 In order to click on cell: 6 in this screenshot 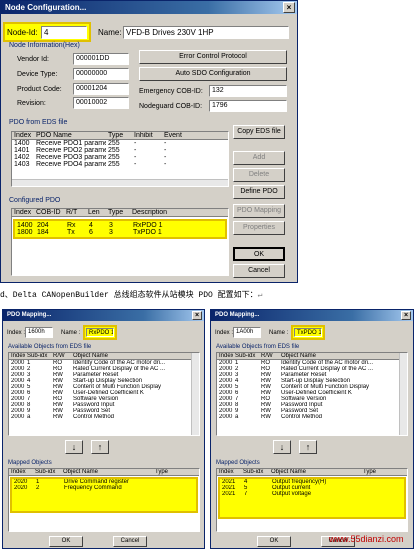, I will do `click(91, 232)`.